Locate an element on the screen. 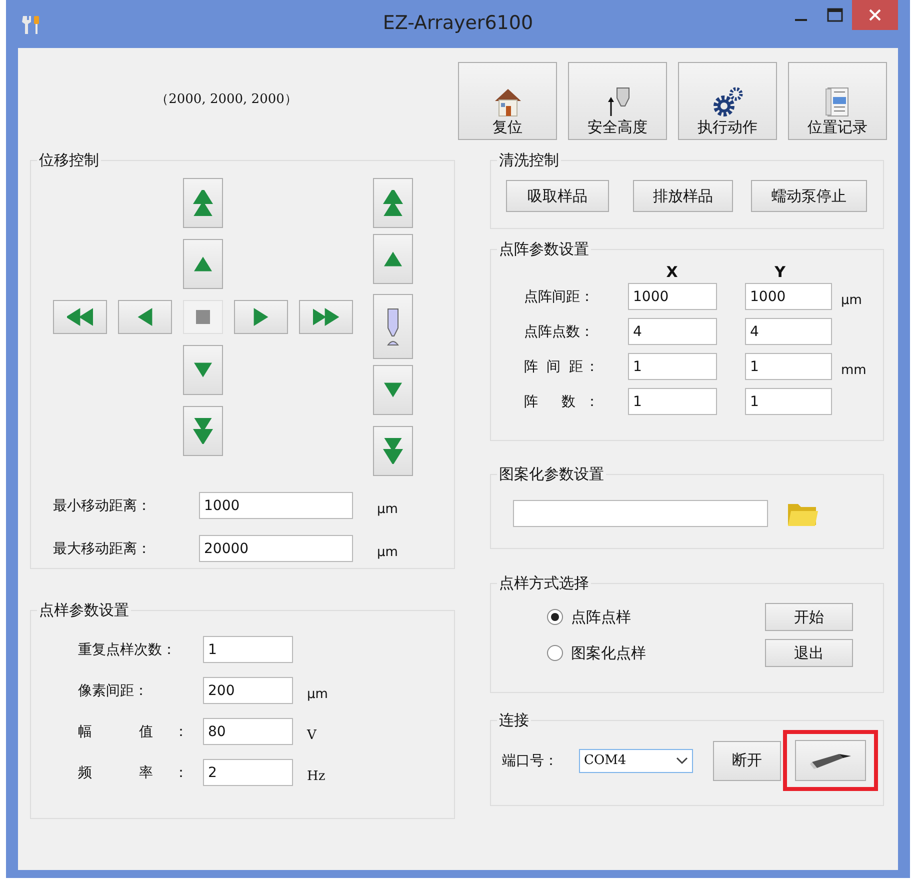 This screenshot has height=882, width=916. z-fast-down-button is located at coordinates (393, 451).